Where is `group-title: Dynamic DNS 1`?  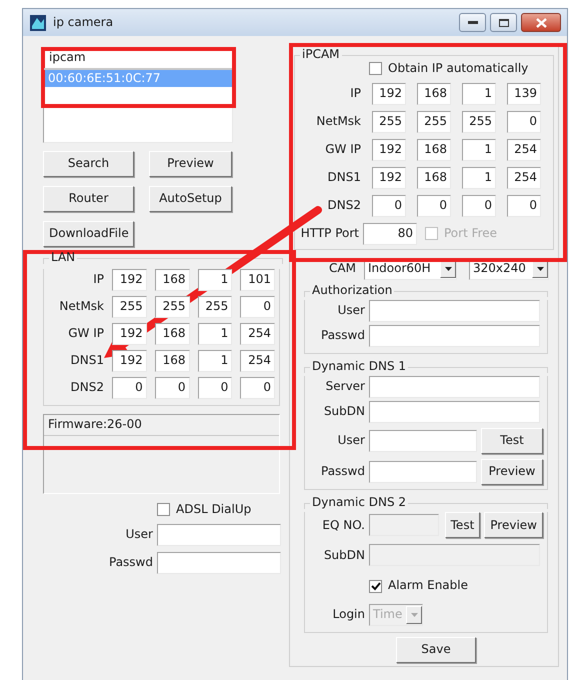 group-title: Dynamic DNS 1 is located at coordinates (359, 367).